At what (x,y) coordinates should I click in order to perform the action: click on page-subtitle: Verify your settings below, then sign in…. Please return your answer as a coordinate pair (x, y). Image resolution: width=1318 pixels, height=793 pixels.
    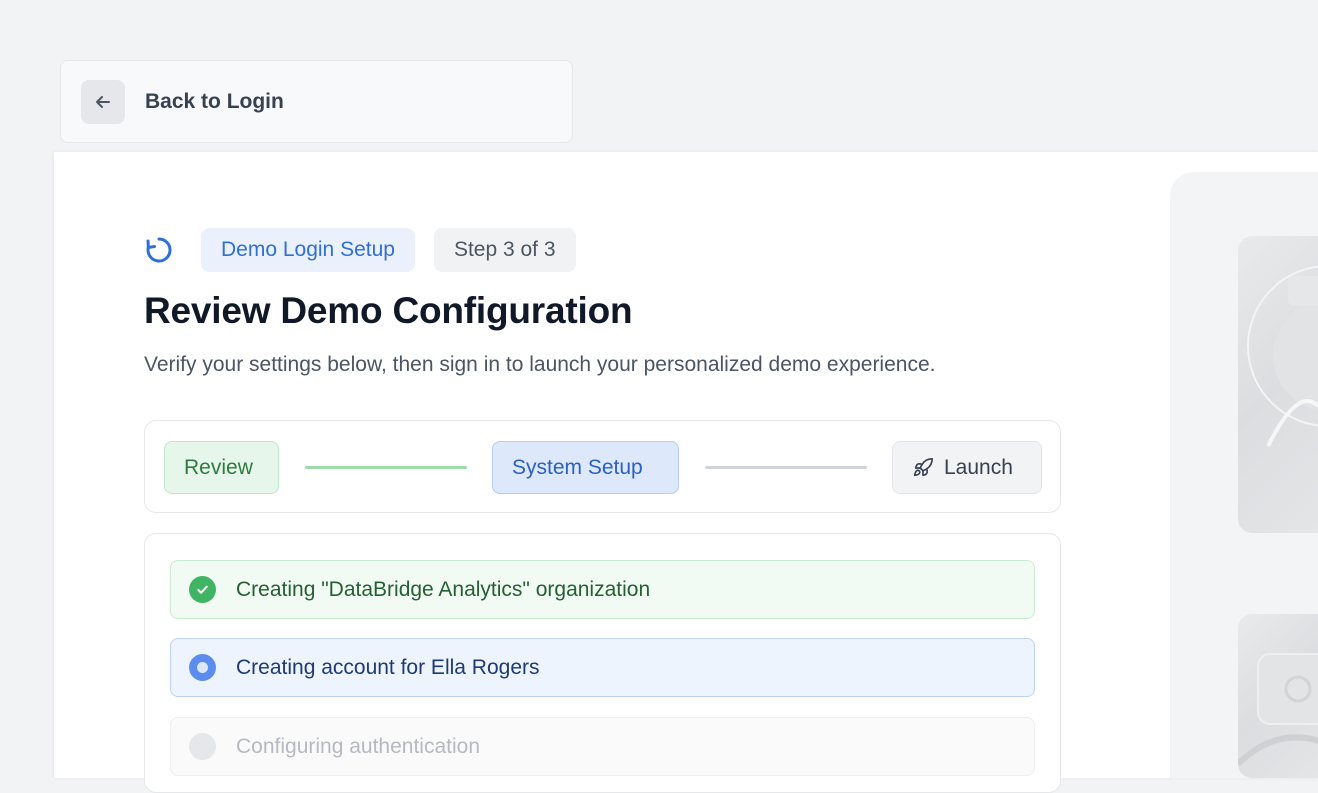
    Looking at the image, I should click on (540, 364).